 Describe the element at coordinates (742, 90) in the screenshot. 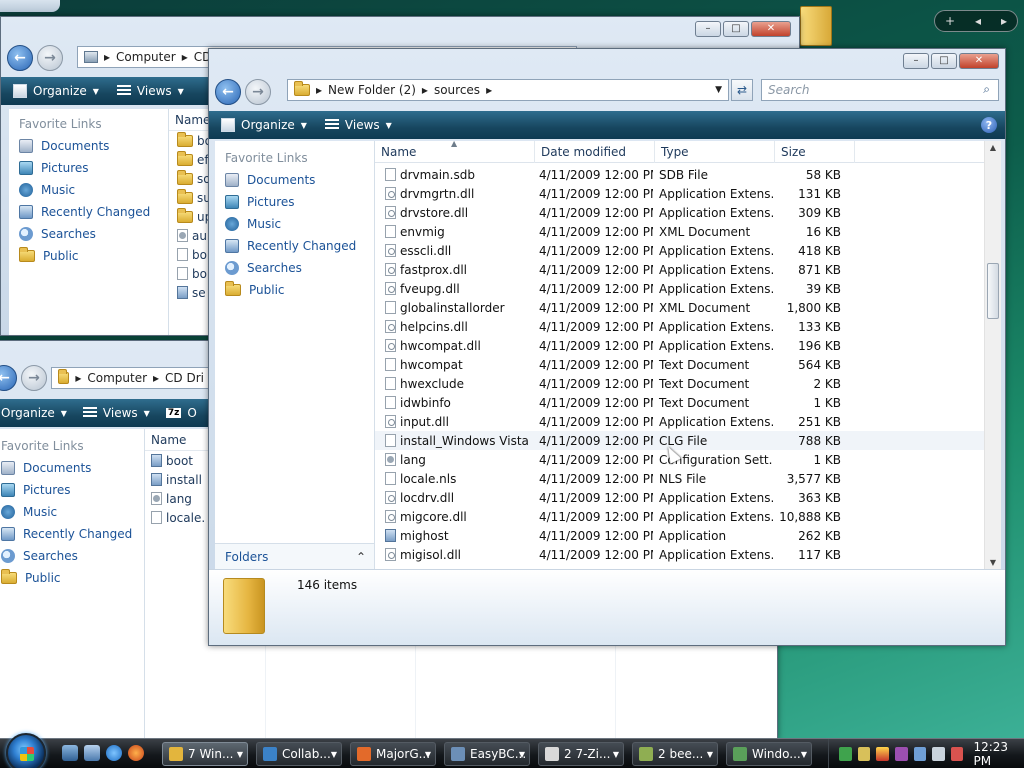

I see `refresh-button: ⇄` at that location.